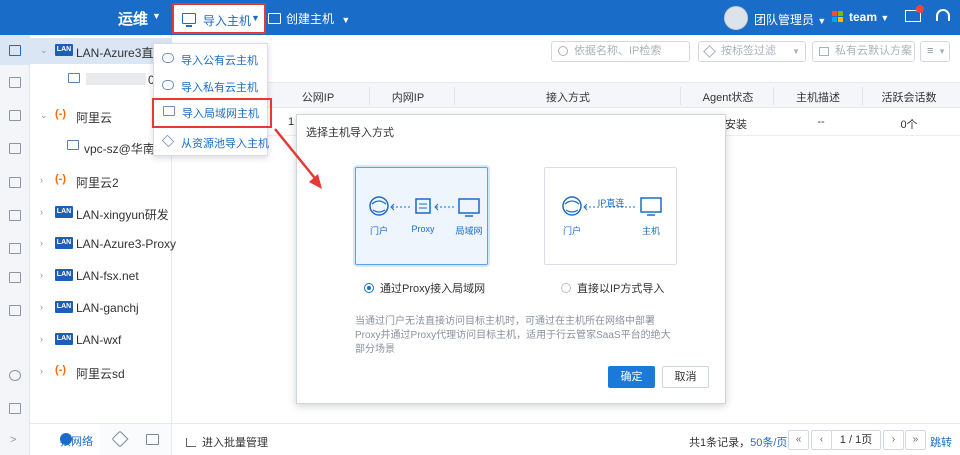 This screenshot has height=455, width=960. What do you see at coordinates (752, 51) in the screenshot?
I see `tag-filter-select: 按标签过滤 ▼` at bounding box center [752, 51].